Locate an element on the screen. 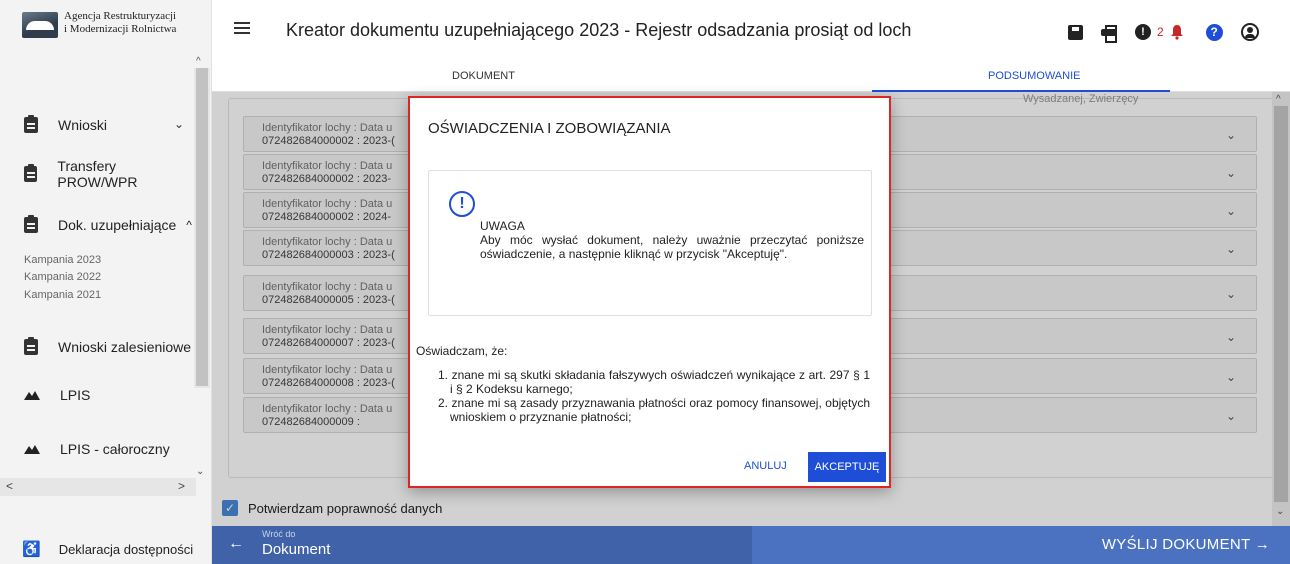  arrow-right-icon: → is located at coordinates (1262, 544).